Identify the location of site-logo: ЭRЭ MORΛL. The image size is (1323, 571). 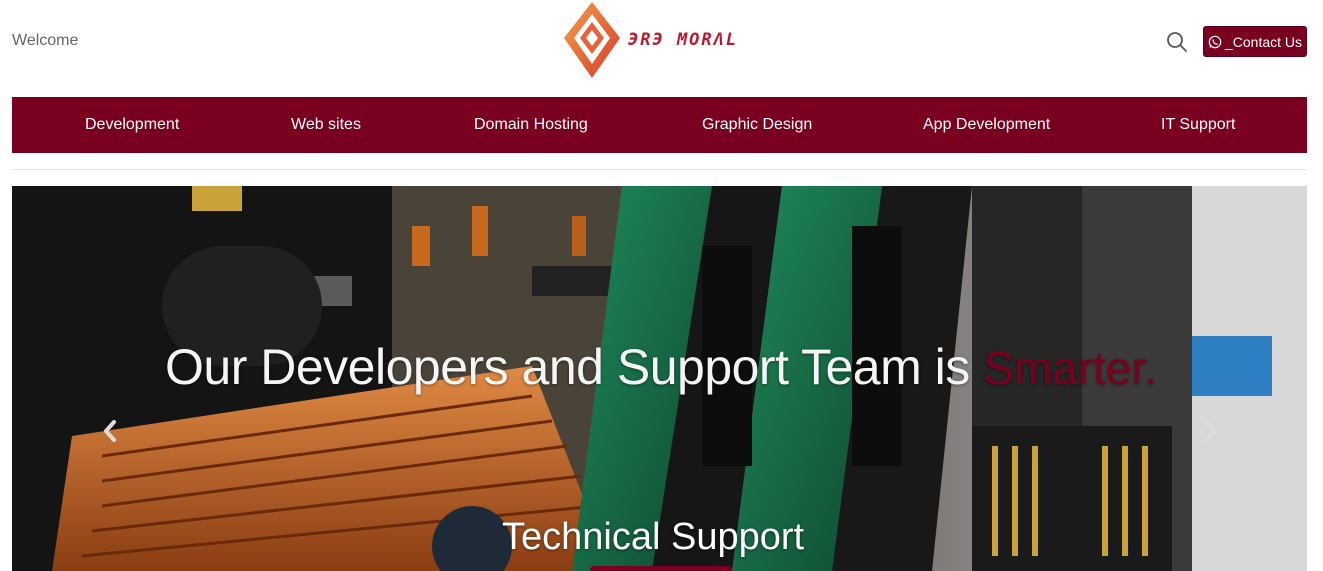
(667, 41).